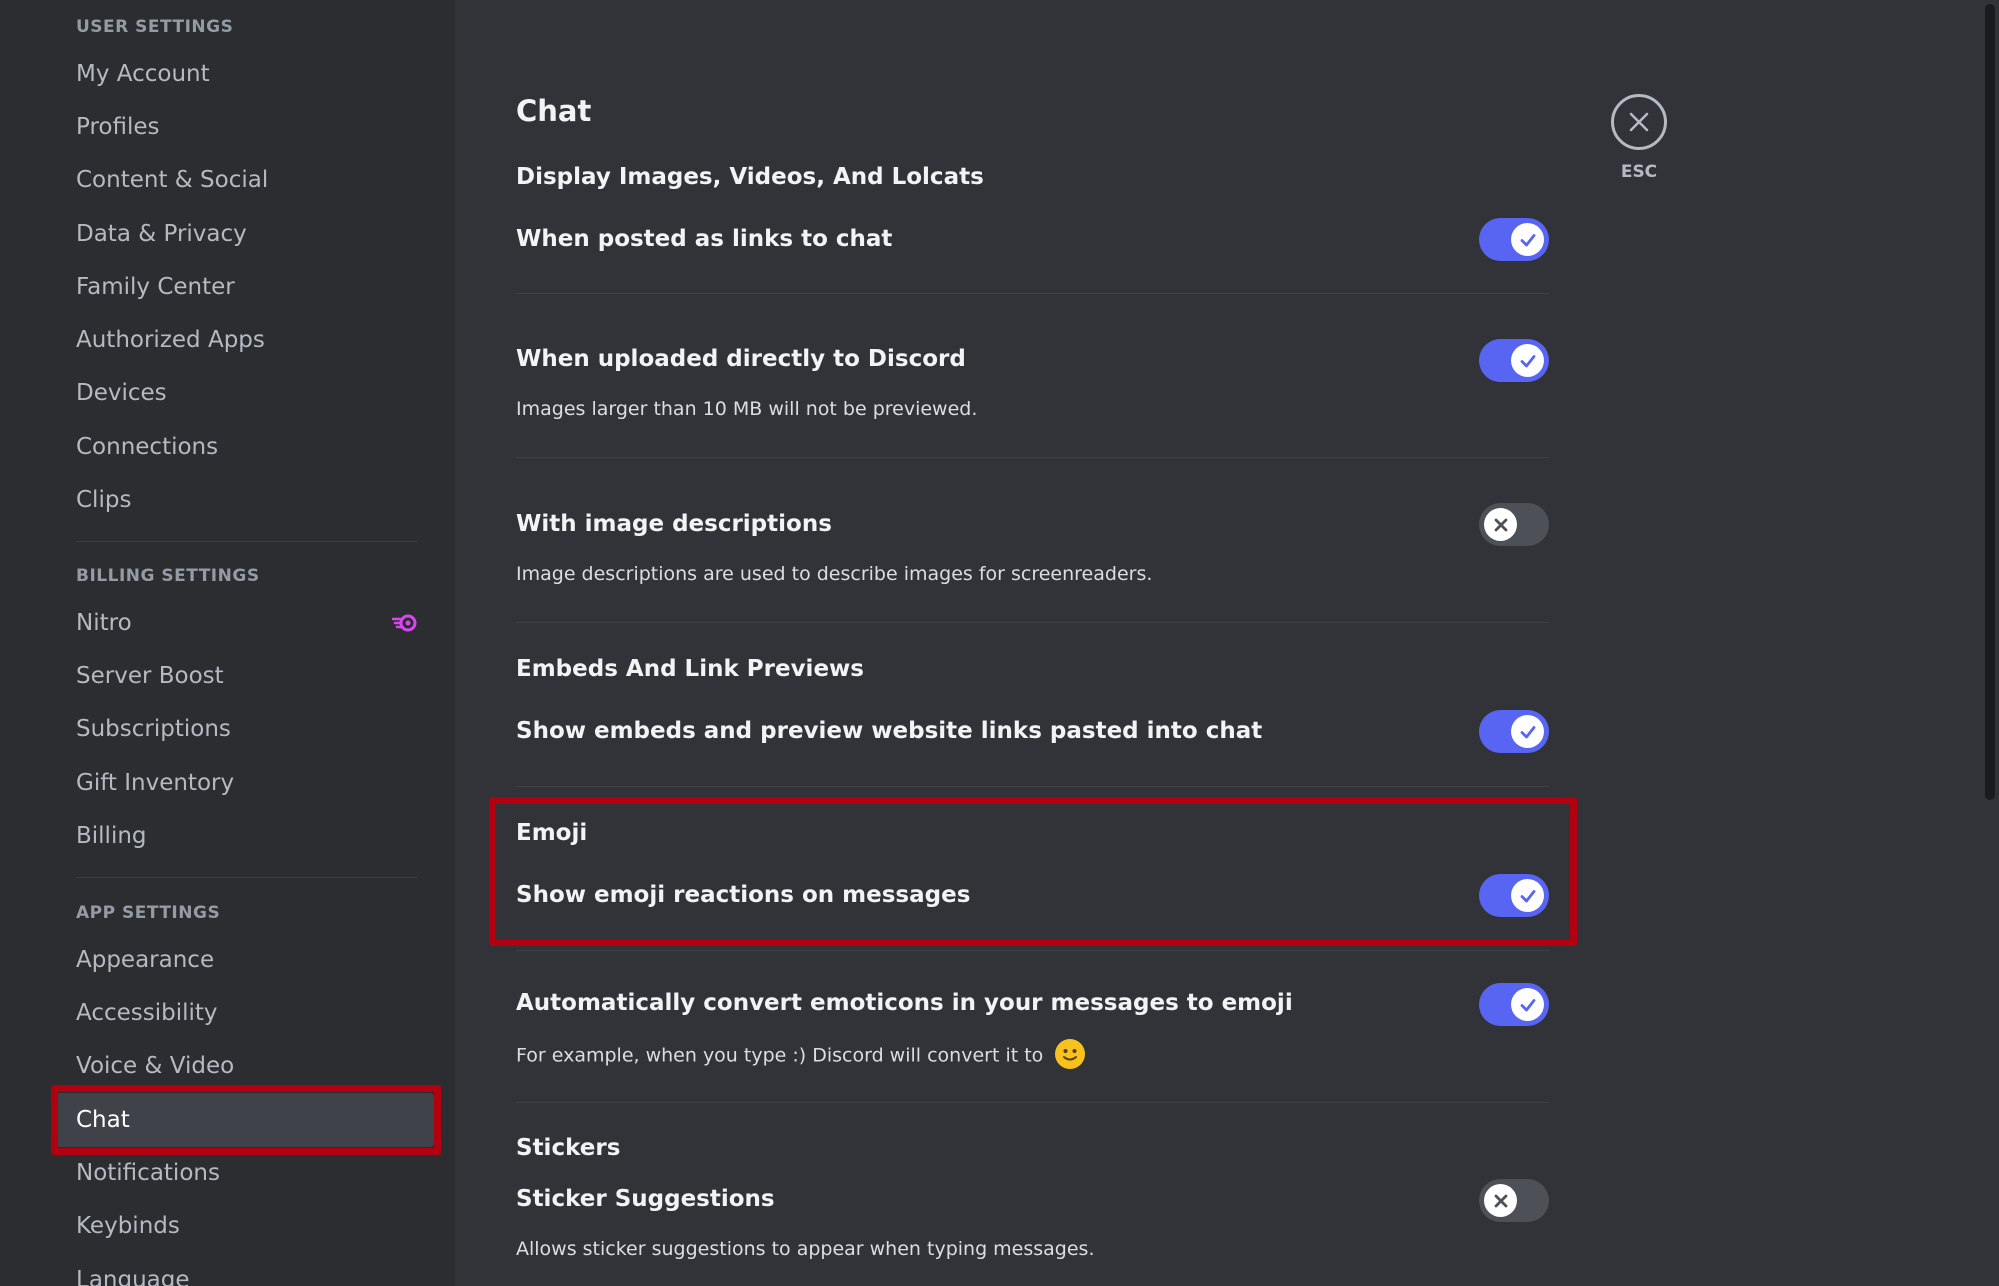  I want to click on sidebar-item-voice-video: Voice & Video, so click(155, 1066).